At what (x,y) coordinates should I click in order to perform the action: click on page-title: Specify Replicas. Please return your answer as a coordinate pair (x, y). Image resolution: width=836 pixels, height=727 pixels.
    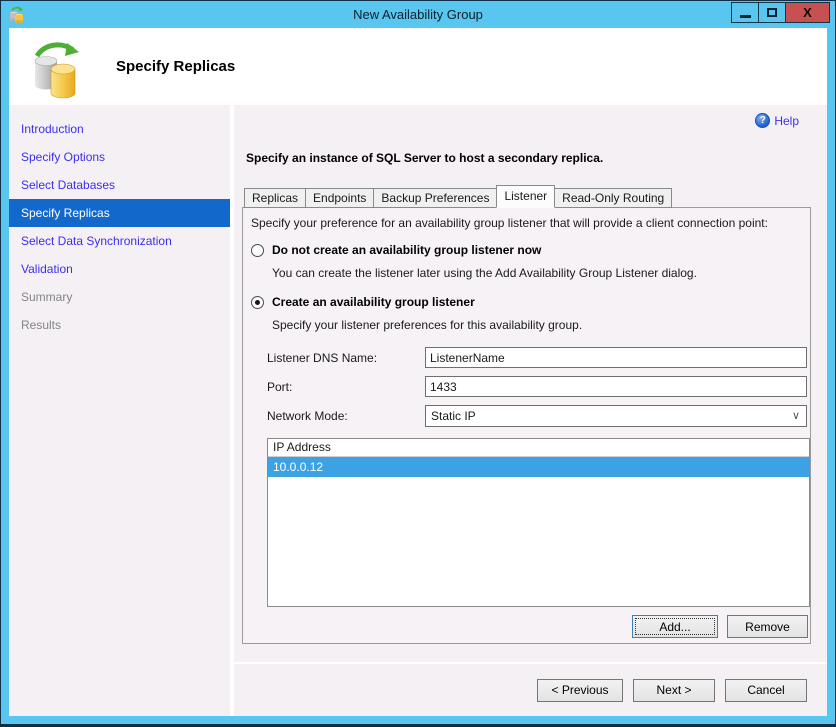
    Looking at the image, I should click on (176, 66).